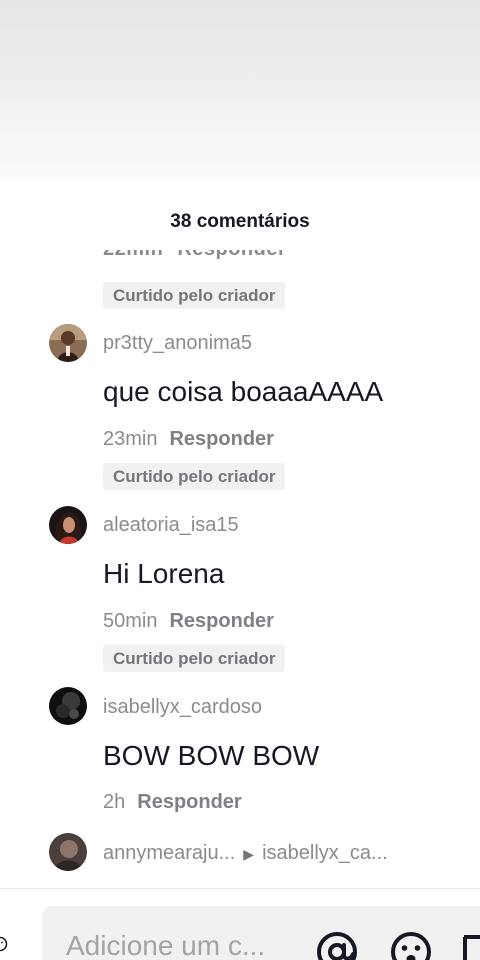 This screenshot has height=960, width=480. I want to click on comment-meta: 2h Responder, so click(172, 802).